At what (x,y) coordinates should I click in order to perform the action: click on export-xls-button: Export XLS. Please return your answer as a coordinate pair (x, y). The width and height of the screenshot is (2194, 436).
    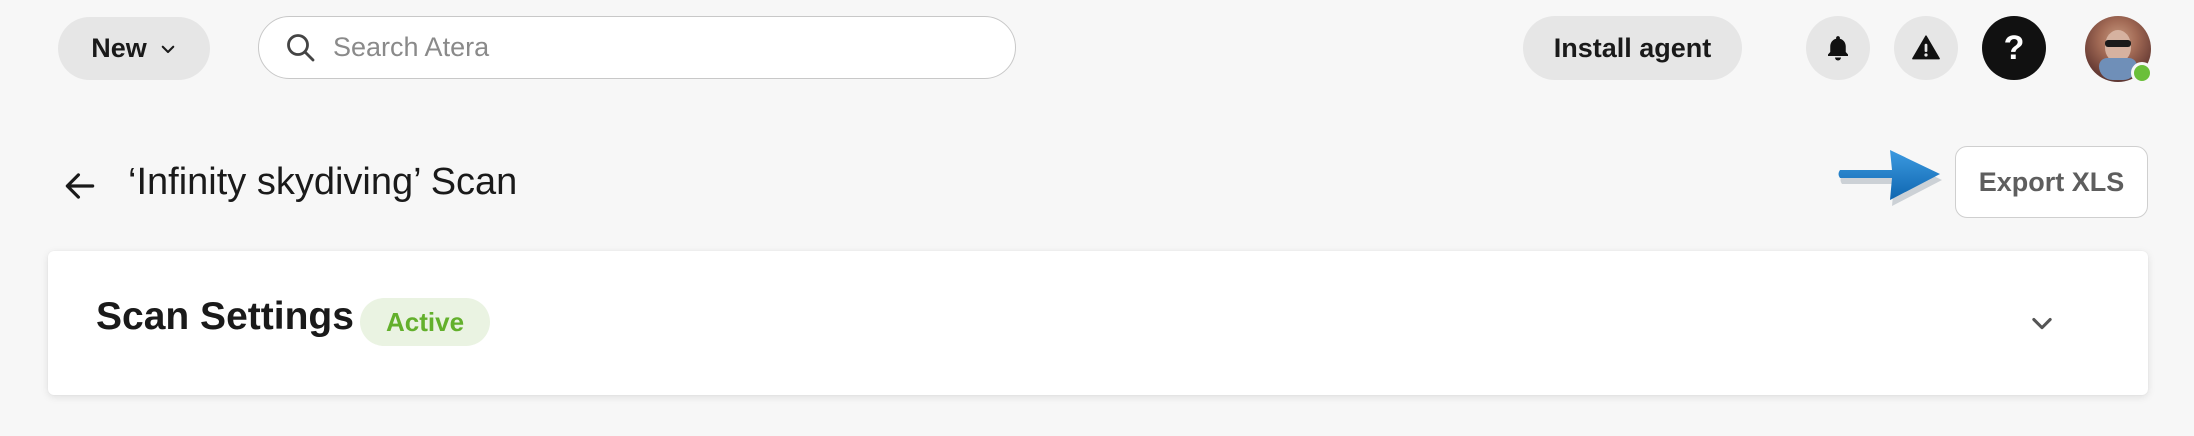
    Looking at the image, I should click on (2051, 182).